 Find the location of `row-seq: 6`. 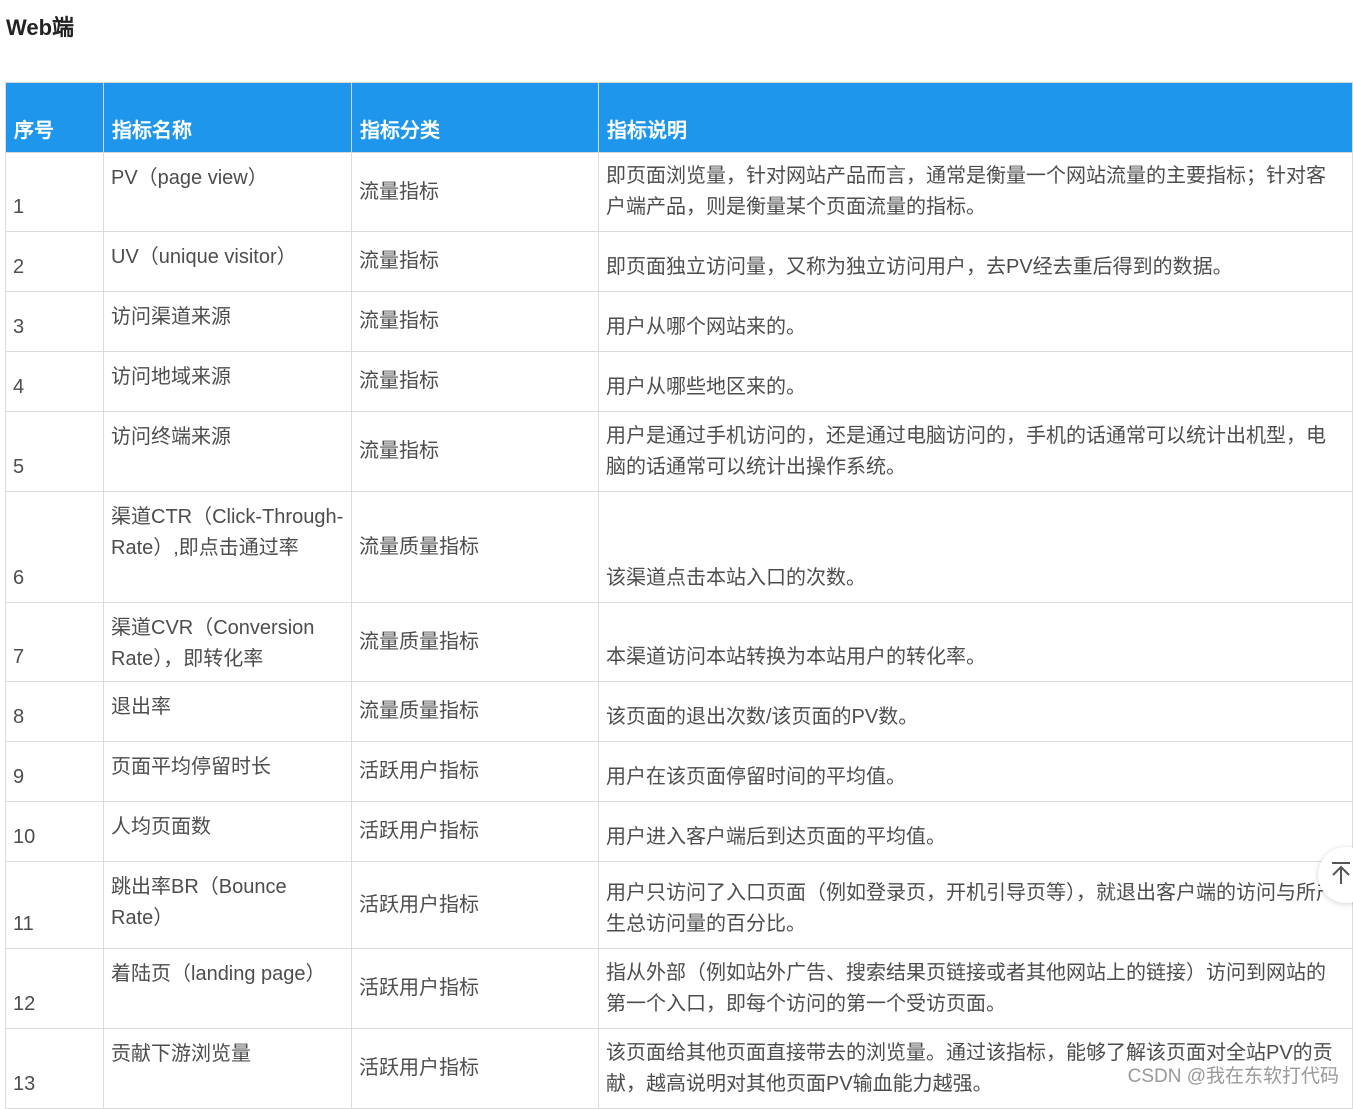

row-seq: 6 is located at coordinates (54, 547).